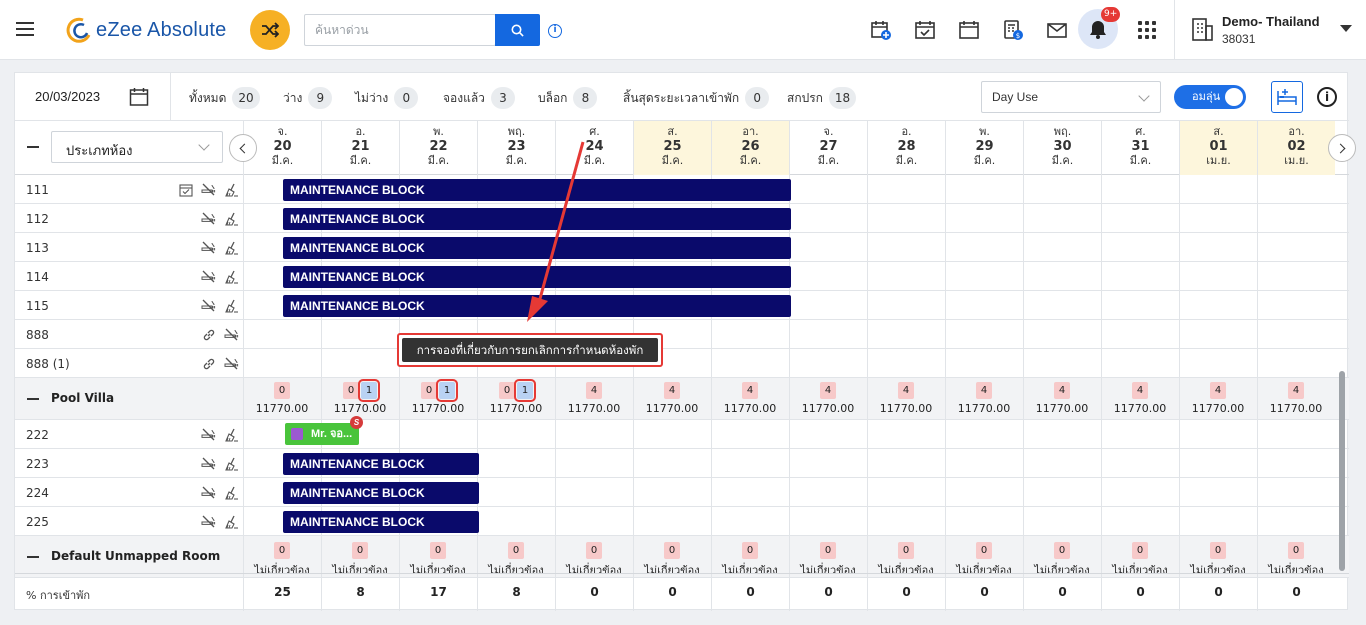 The image size is (1366, 625). What do you see at coordinates (516, 148) in the screenshot?
I see `date-column-header: พฤ. 23 มี.ค.` at bounding box center [516, 148].